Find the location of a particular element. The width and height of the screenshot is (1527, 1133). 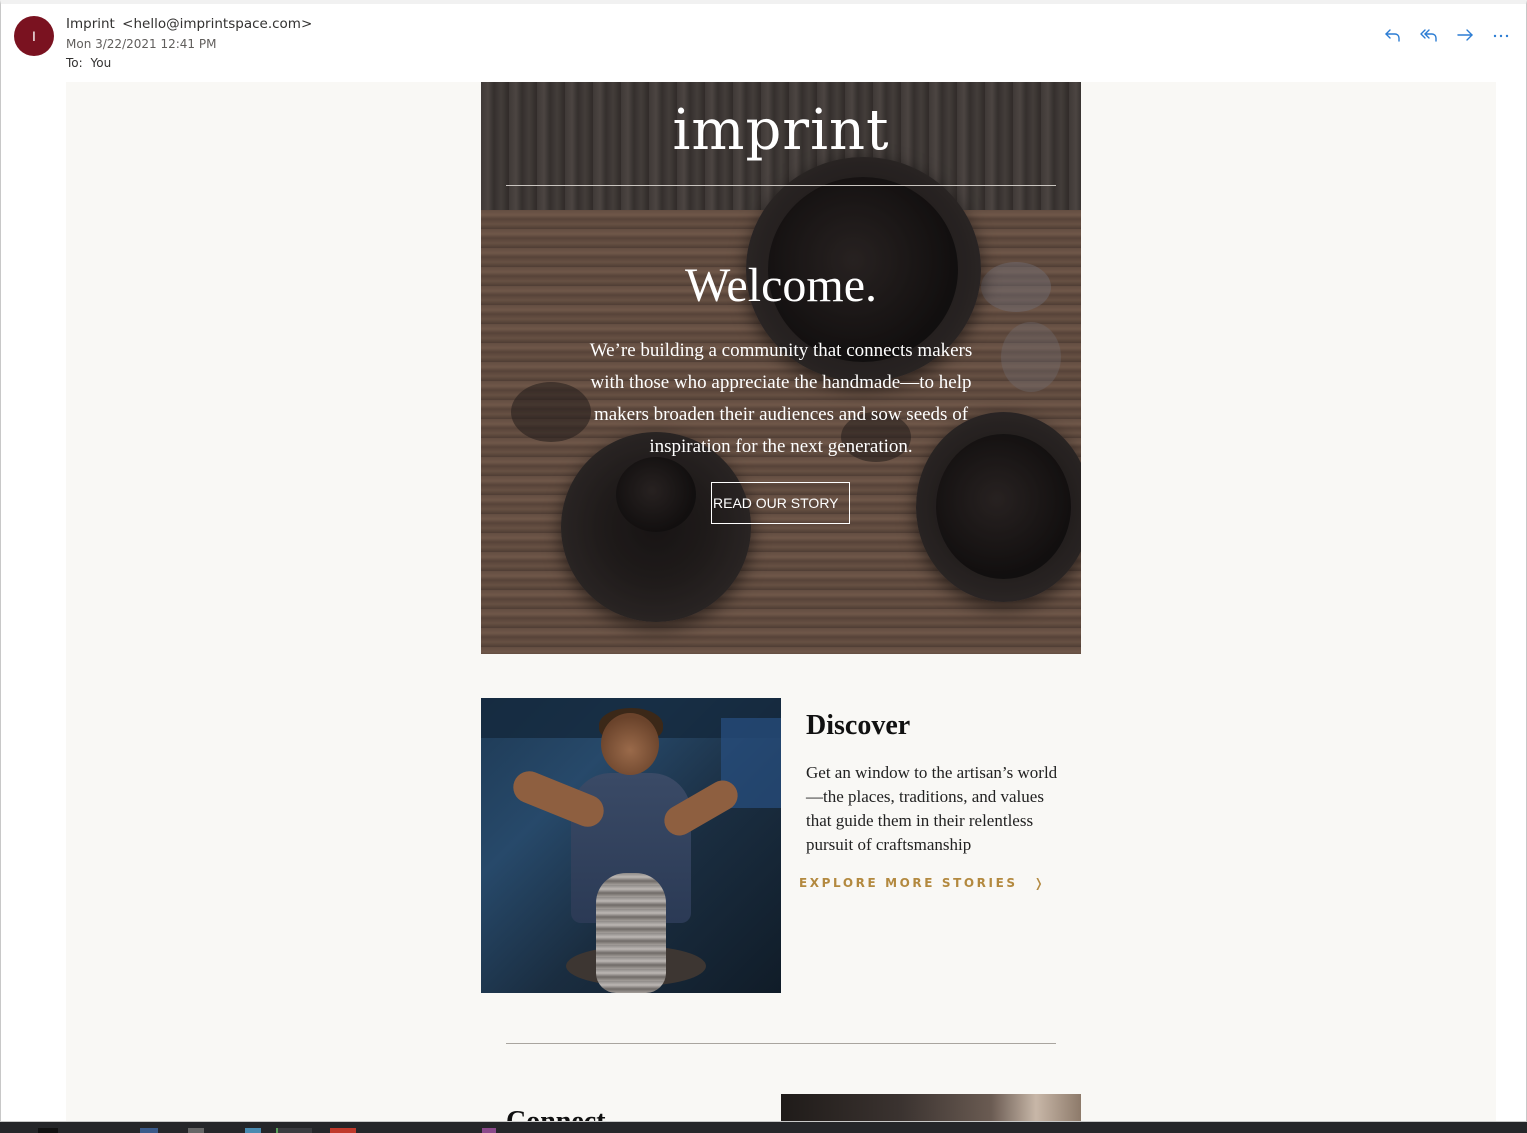

explore-link-label: EXPLORE MORE STORIES is located at coordinates (908, 883).